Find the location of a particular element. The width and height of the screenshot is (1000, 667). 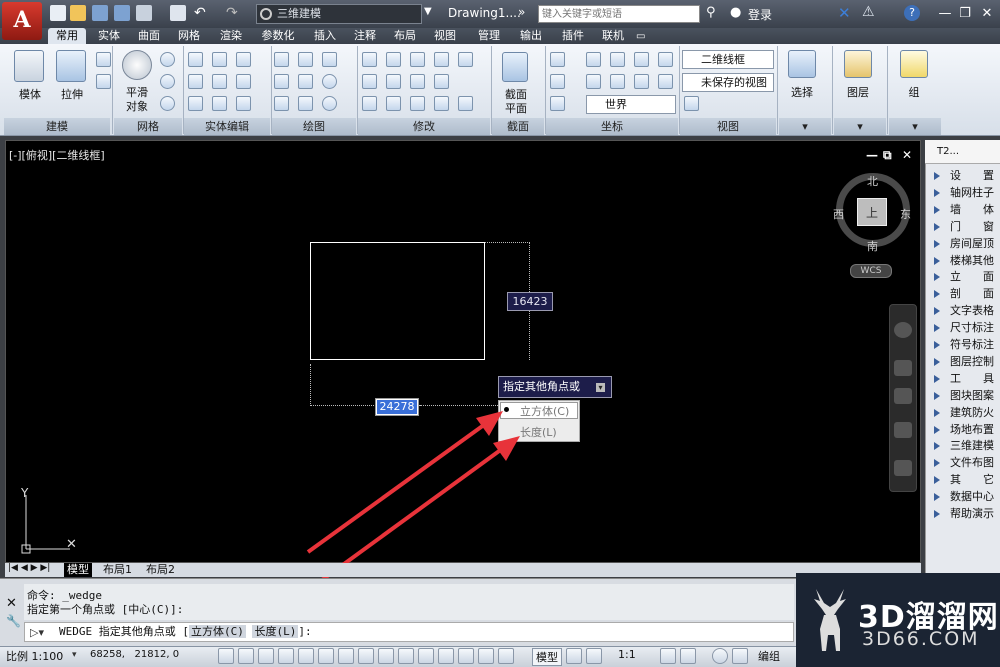

ortho-icon is located at coordinates (286, 656).